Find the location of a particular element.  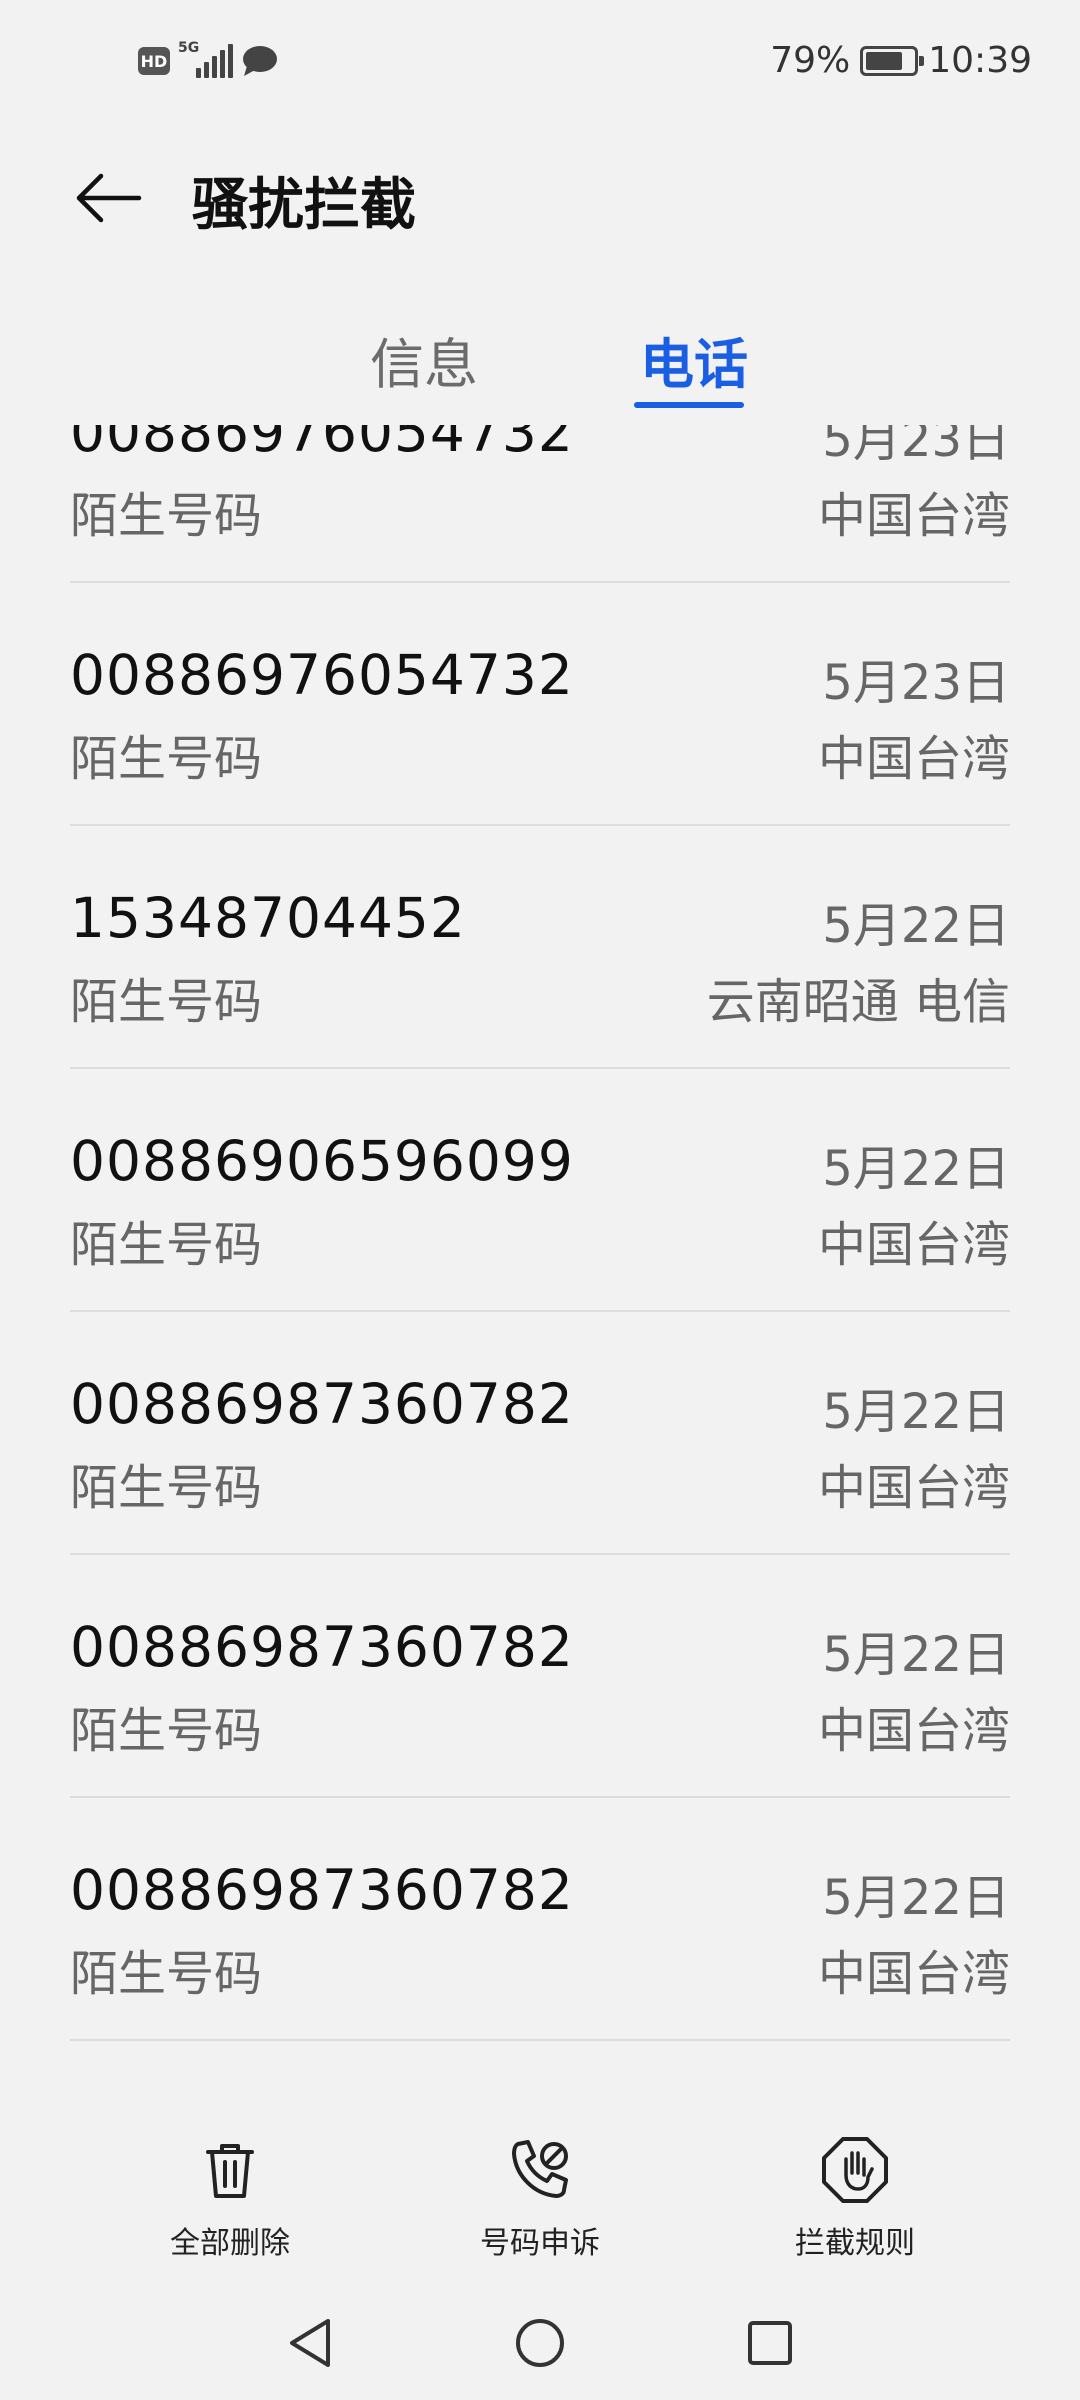

nav-home-button is located at coordinates (540, 2343).